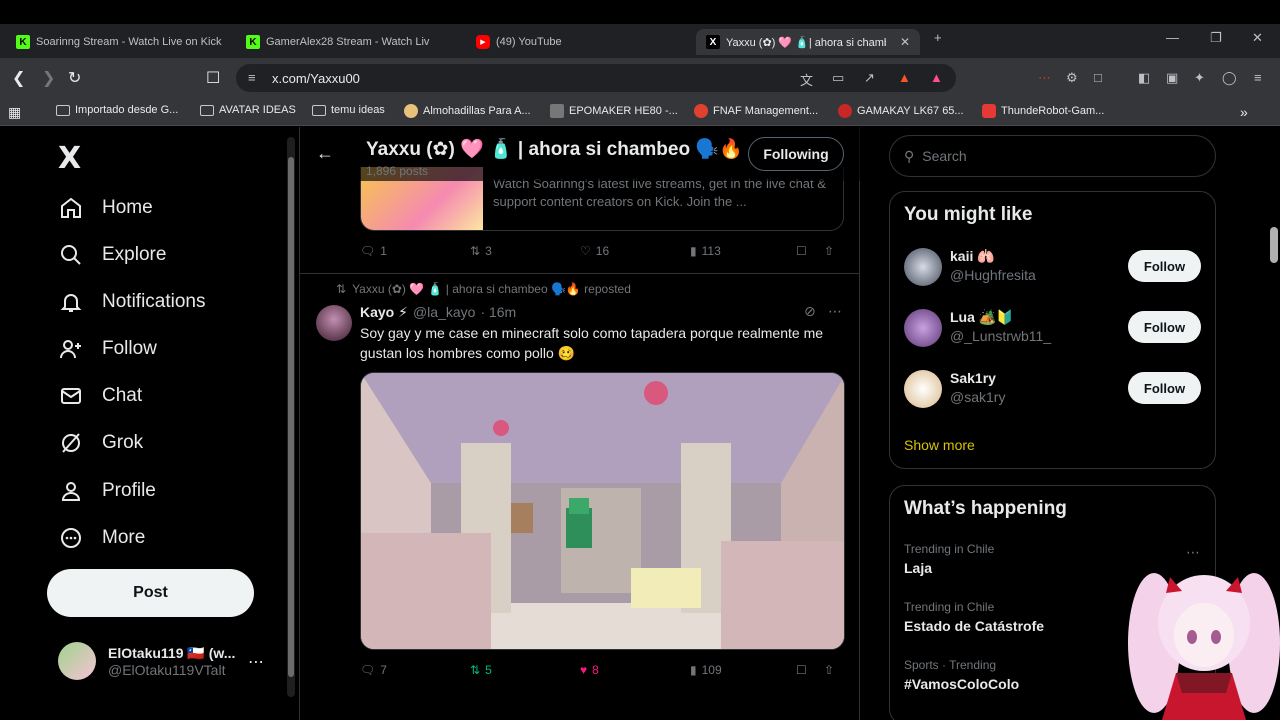 Image resolution: width=1280 pixels, height=720 pixels. I want to click on new-tab-icon: +, so click(938, 37).